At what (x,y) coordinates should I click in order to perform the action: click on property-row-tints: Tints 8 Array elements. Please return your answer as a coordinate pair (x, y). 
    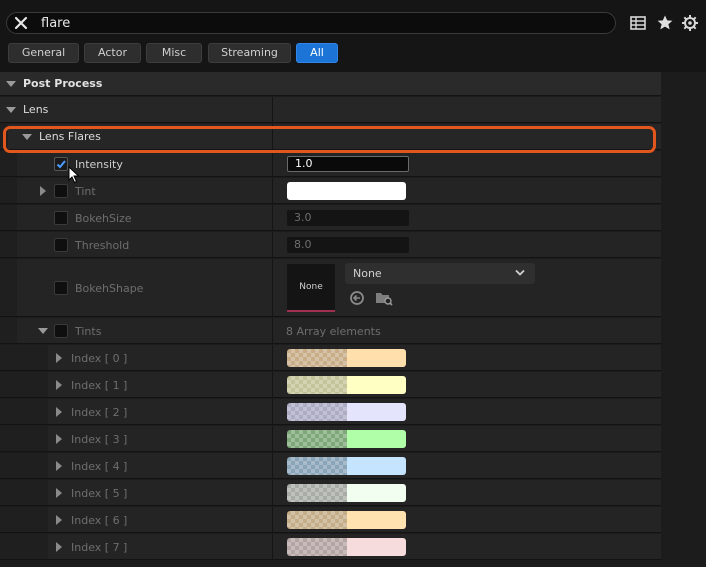
    Looking at the image, I should click on (330, 331).